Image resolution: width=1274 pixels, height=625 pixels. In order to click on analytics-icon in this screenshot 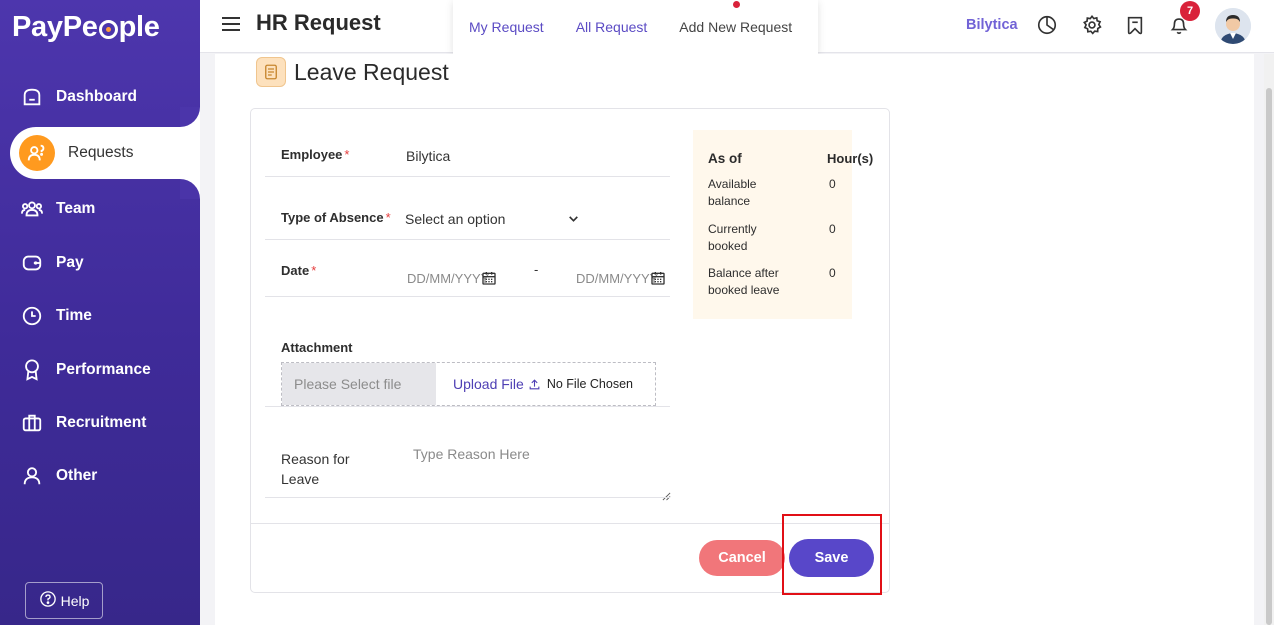, I will do `click(1047, 25)`.